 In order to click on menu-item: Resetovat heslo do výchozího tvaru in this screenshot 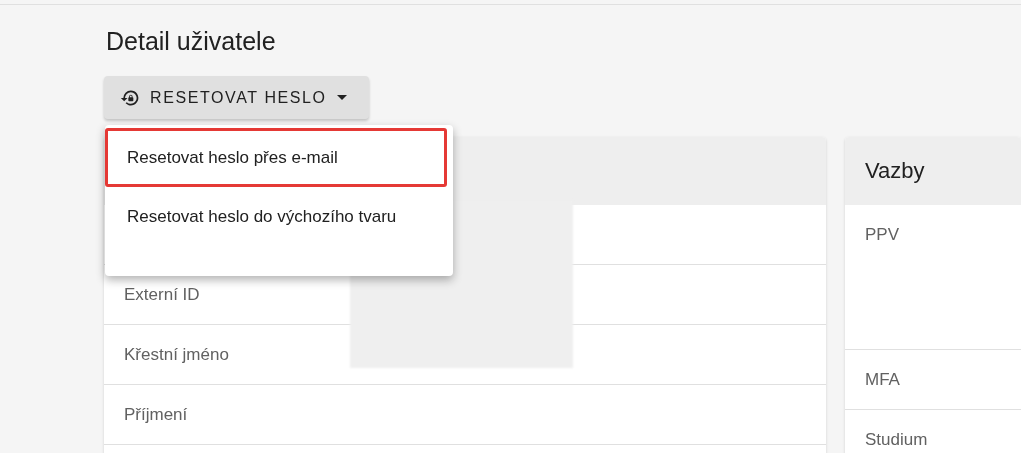, I will do `click(276, 216)`.